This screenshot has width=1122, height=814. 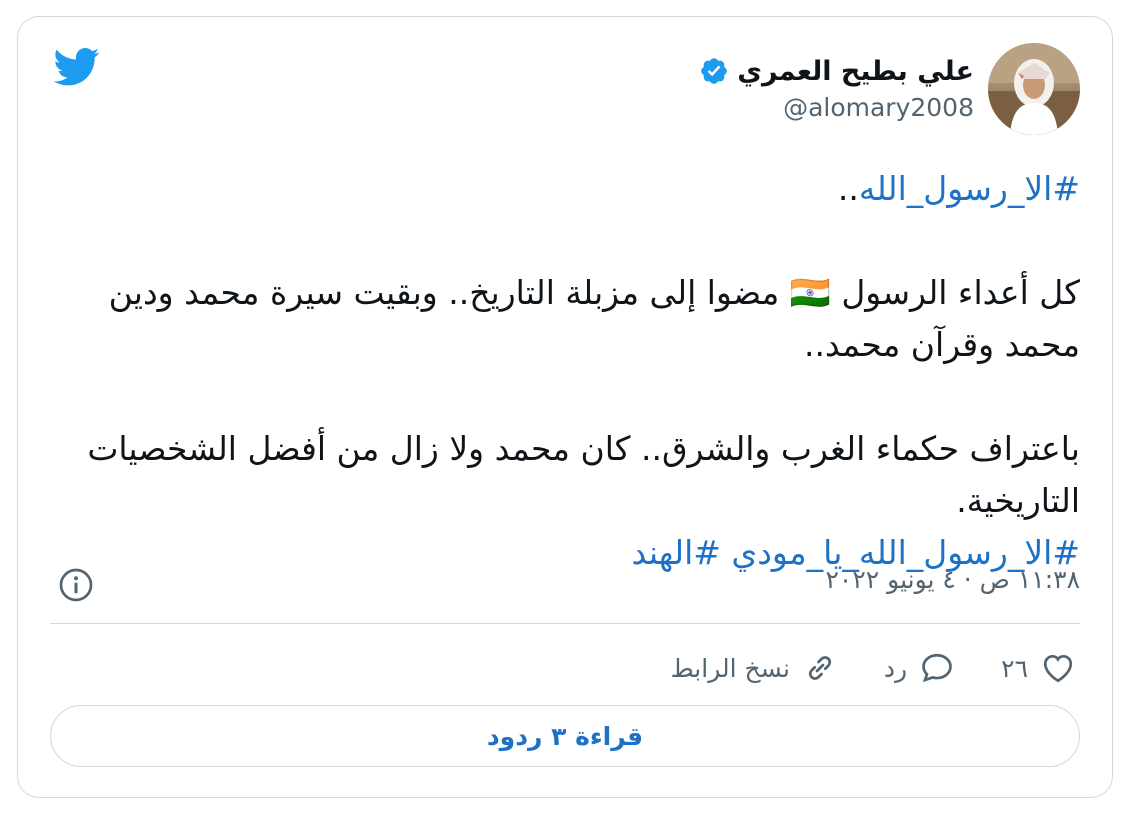 What do you see at coordinates (836, 87) in the screenshot?
I see `author-block: علي بطيح العمري @alomary2008` at bounding box center [836, 87].